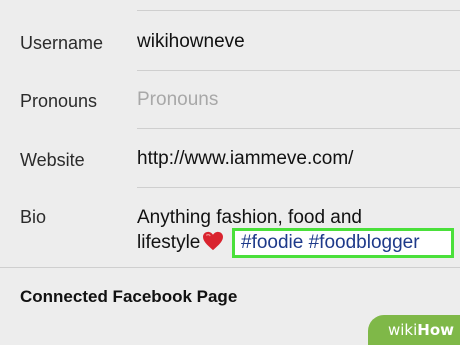 Image resolution: width=460 pixels, height=345 pixels. I want to click on wikihow-watermark-logo: wikiHow, so click(414, 330).